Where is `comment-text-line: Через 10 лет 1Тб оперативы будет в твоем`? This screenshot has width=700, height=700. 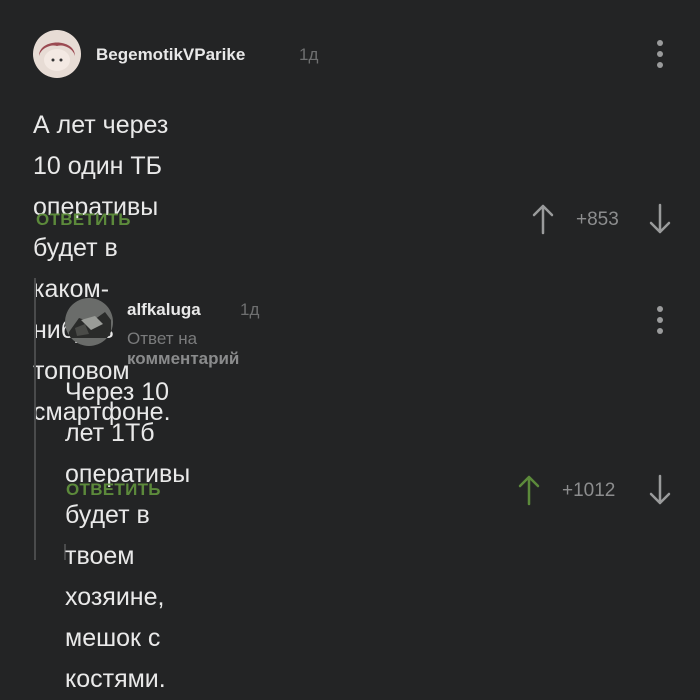
comment-text-line: Через 10 лет 1Тб оперативы будет в твоем is located at coordinates (128, 474).